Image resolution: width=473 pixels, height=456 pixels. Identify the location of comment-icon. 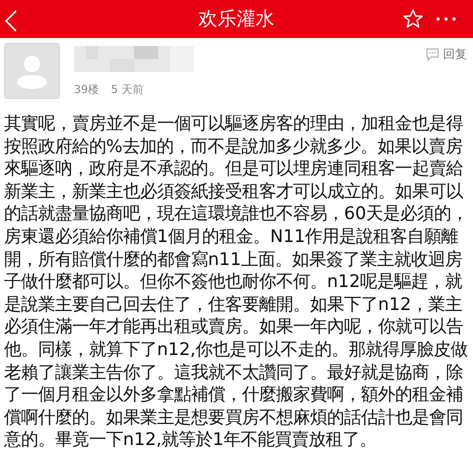
(432, 54).